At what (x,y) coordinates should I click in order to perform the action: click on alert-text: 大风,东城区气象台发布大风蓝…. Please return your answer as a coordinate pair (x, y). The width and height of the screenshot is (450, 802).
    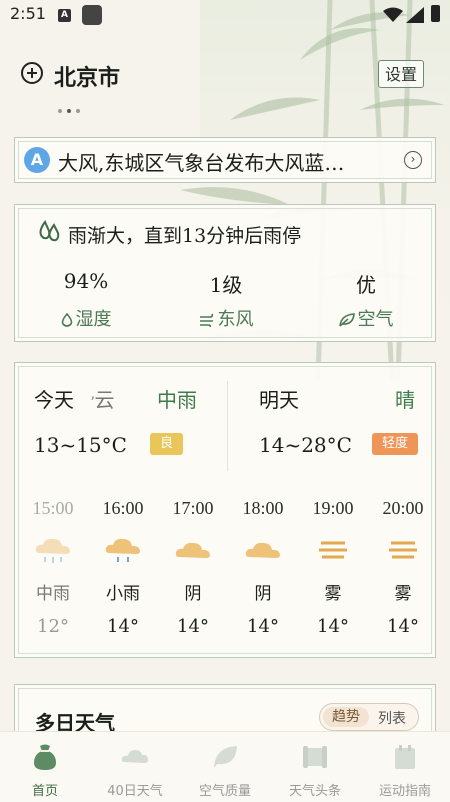
    Looking at the image, I should click on (201, 163).